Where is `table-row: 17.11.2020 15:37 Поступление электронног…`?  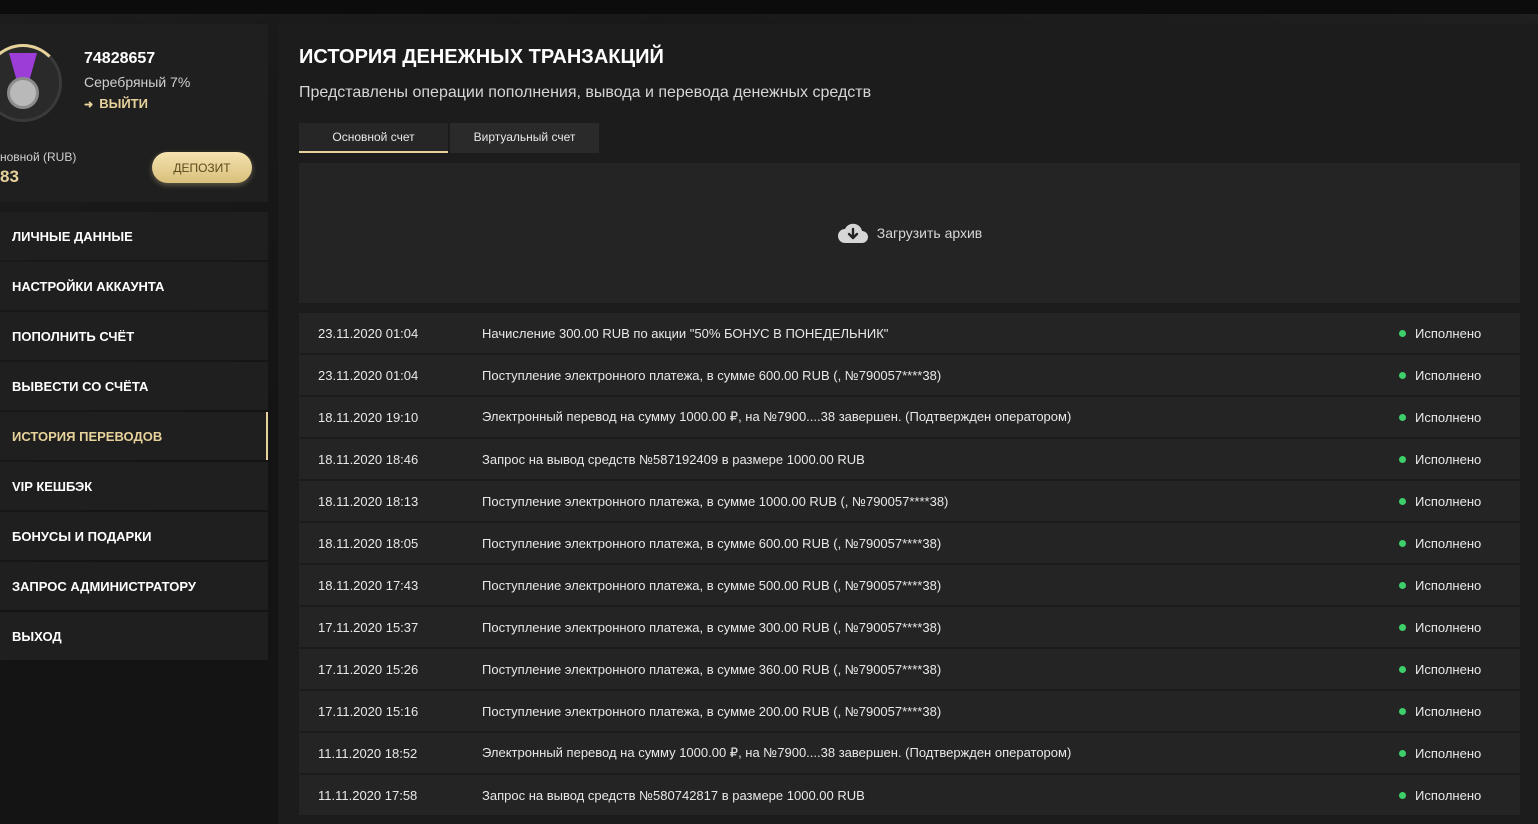 table-row: 17.11.2020 15:37 Поступление электронног… is located at coordinates (909, 627).